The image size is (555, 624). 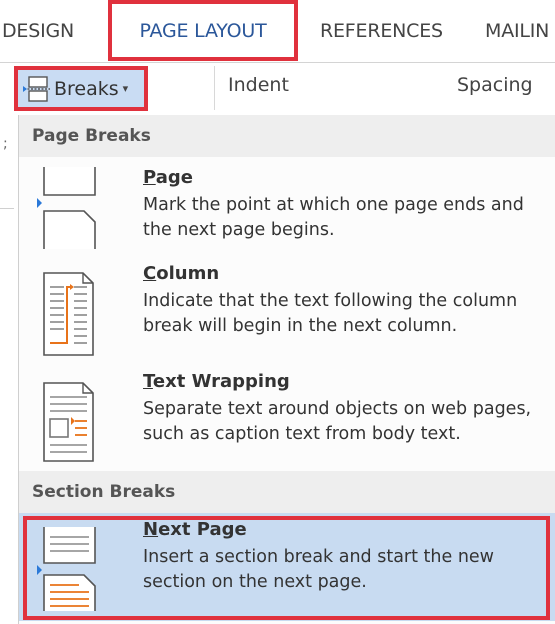 What do you see at coordinates (258, 85) in the screenshot?
I see `indent-label: Indent` at bounding box center [258, 85].